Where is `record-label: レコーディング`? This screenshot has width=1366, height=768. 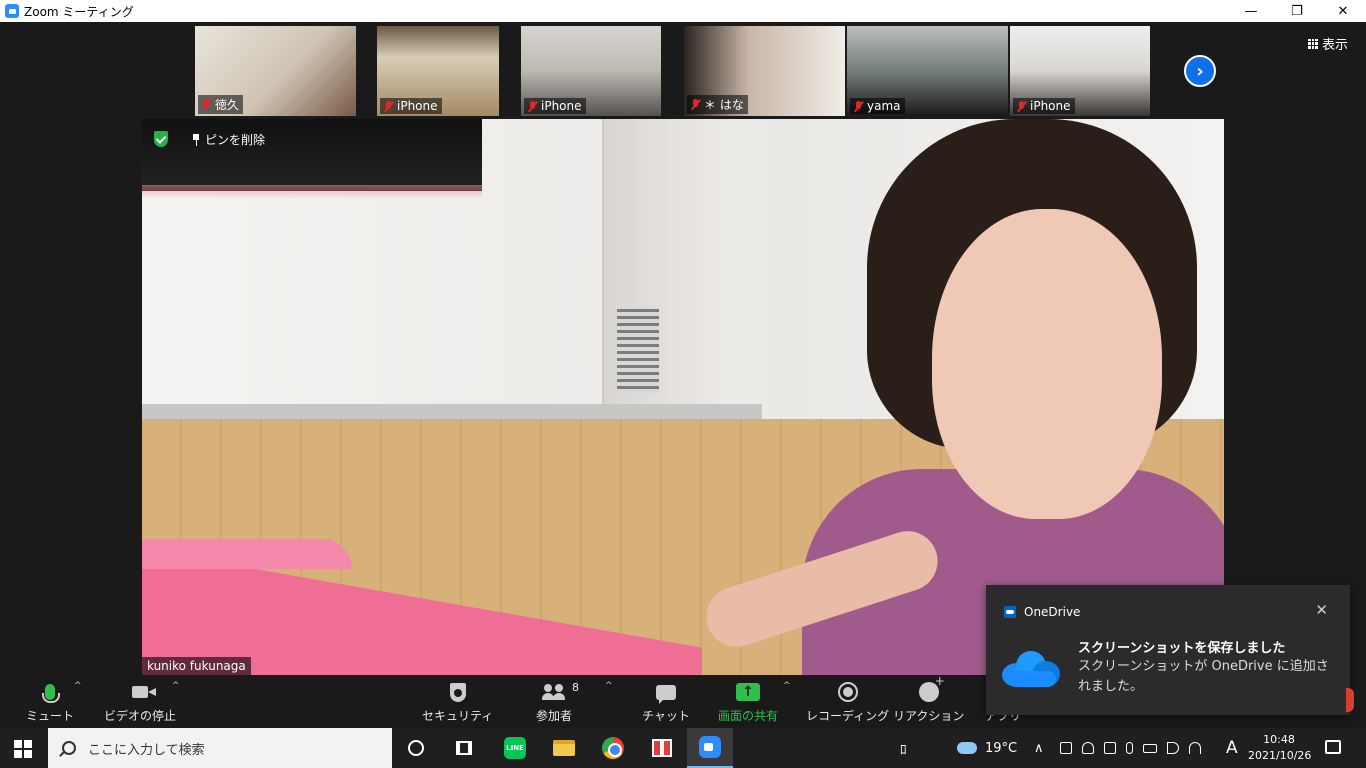
record-label: レコーディング is located at coordinates (848, 716).